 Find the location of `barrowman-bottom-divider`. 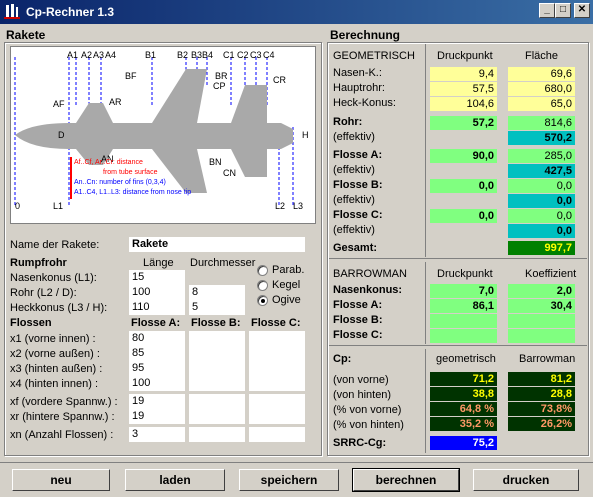

barrowman-bottom-divider is located at coordinates (458, 345).